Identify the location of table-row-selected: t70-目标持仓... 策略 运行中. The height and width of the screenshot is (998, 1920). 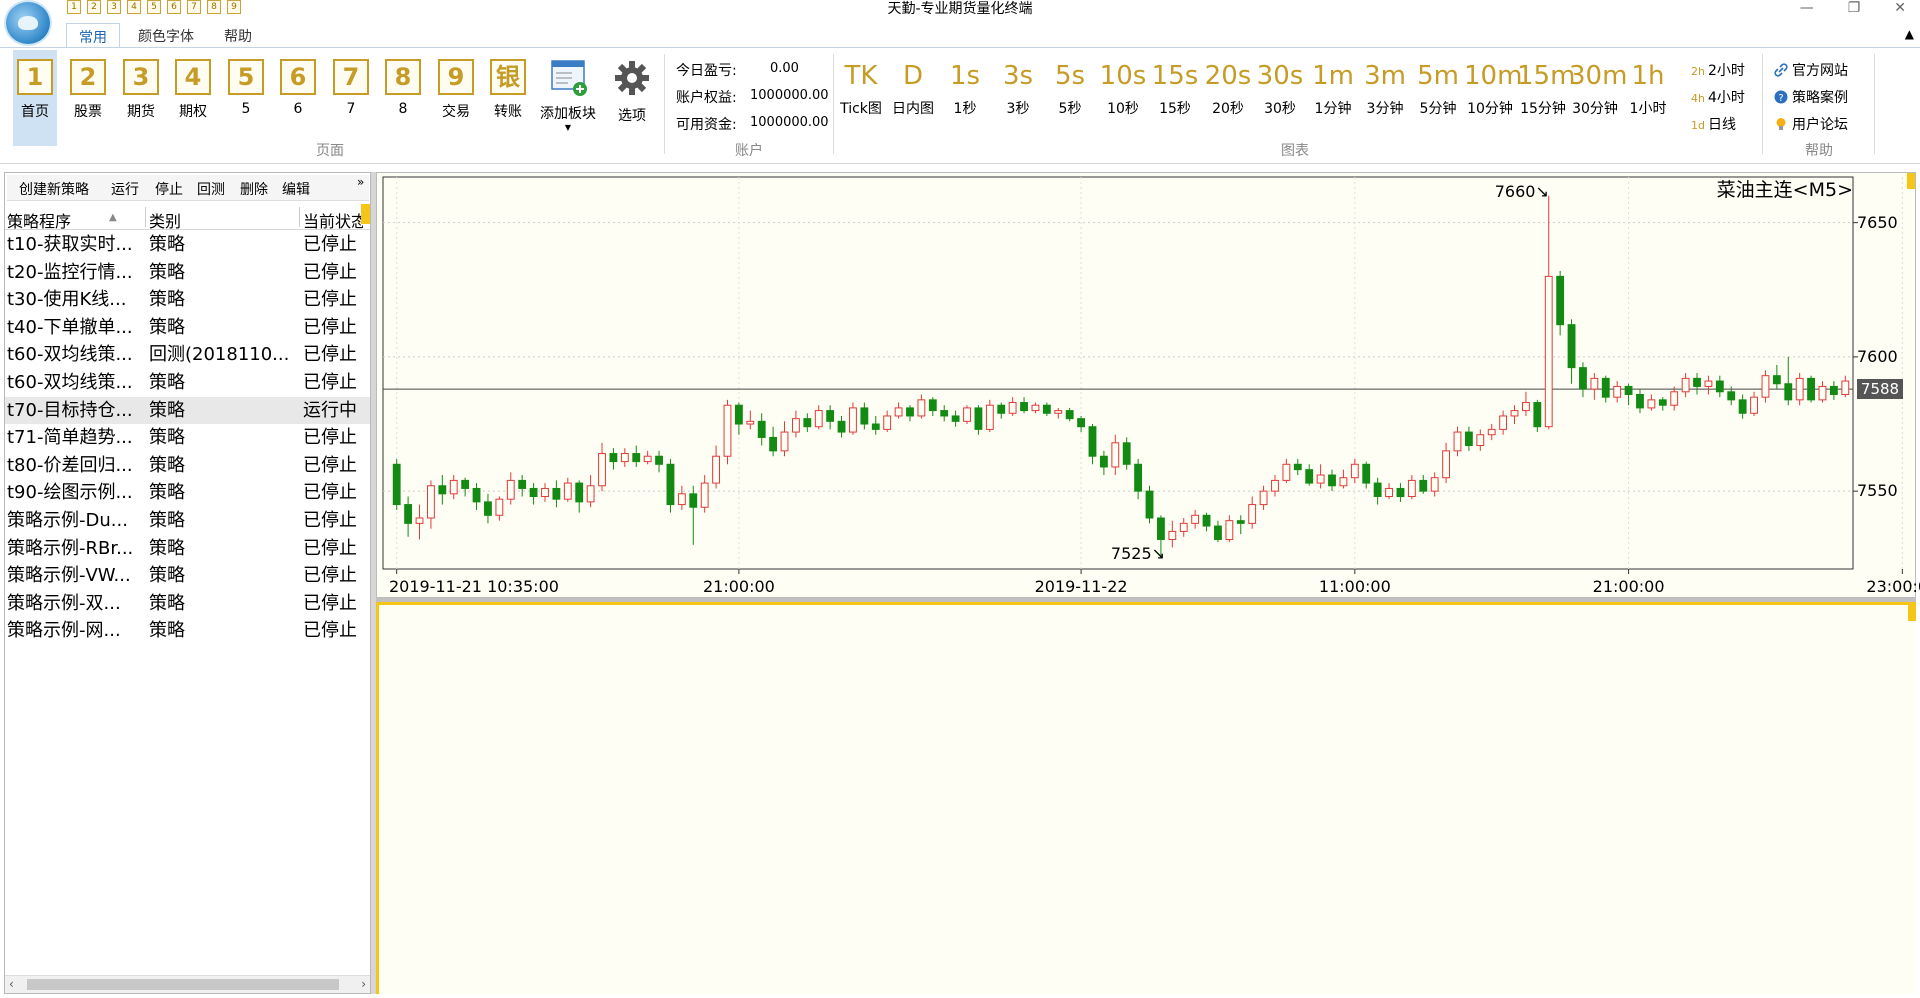
(187, 410).